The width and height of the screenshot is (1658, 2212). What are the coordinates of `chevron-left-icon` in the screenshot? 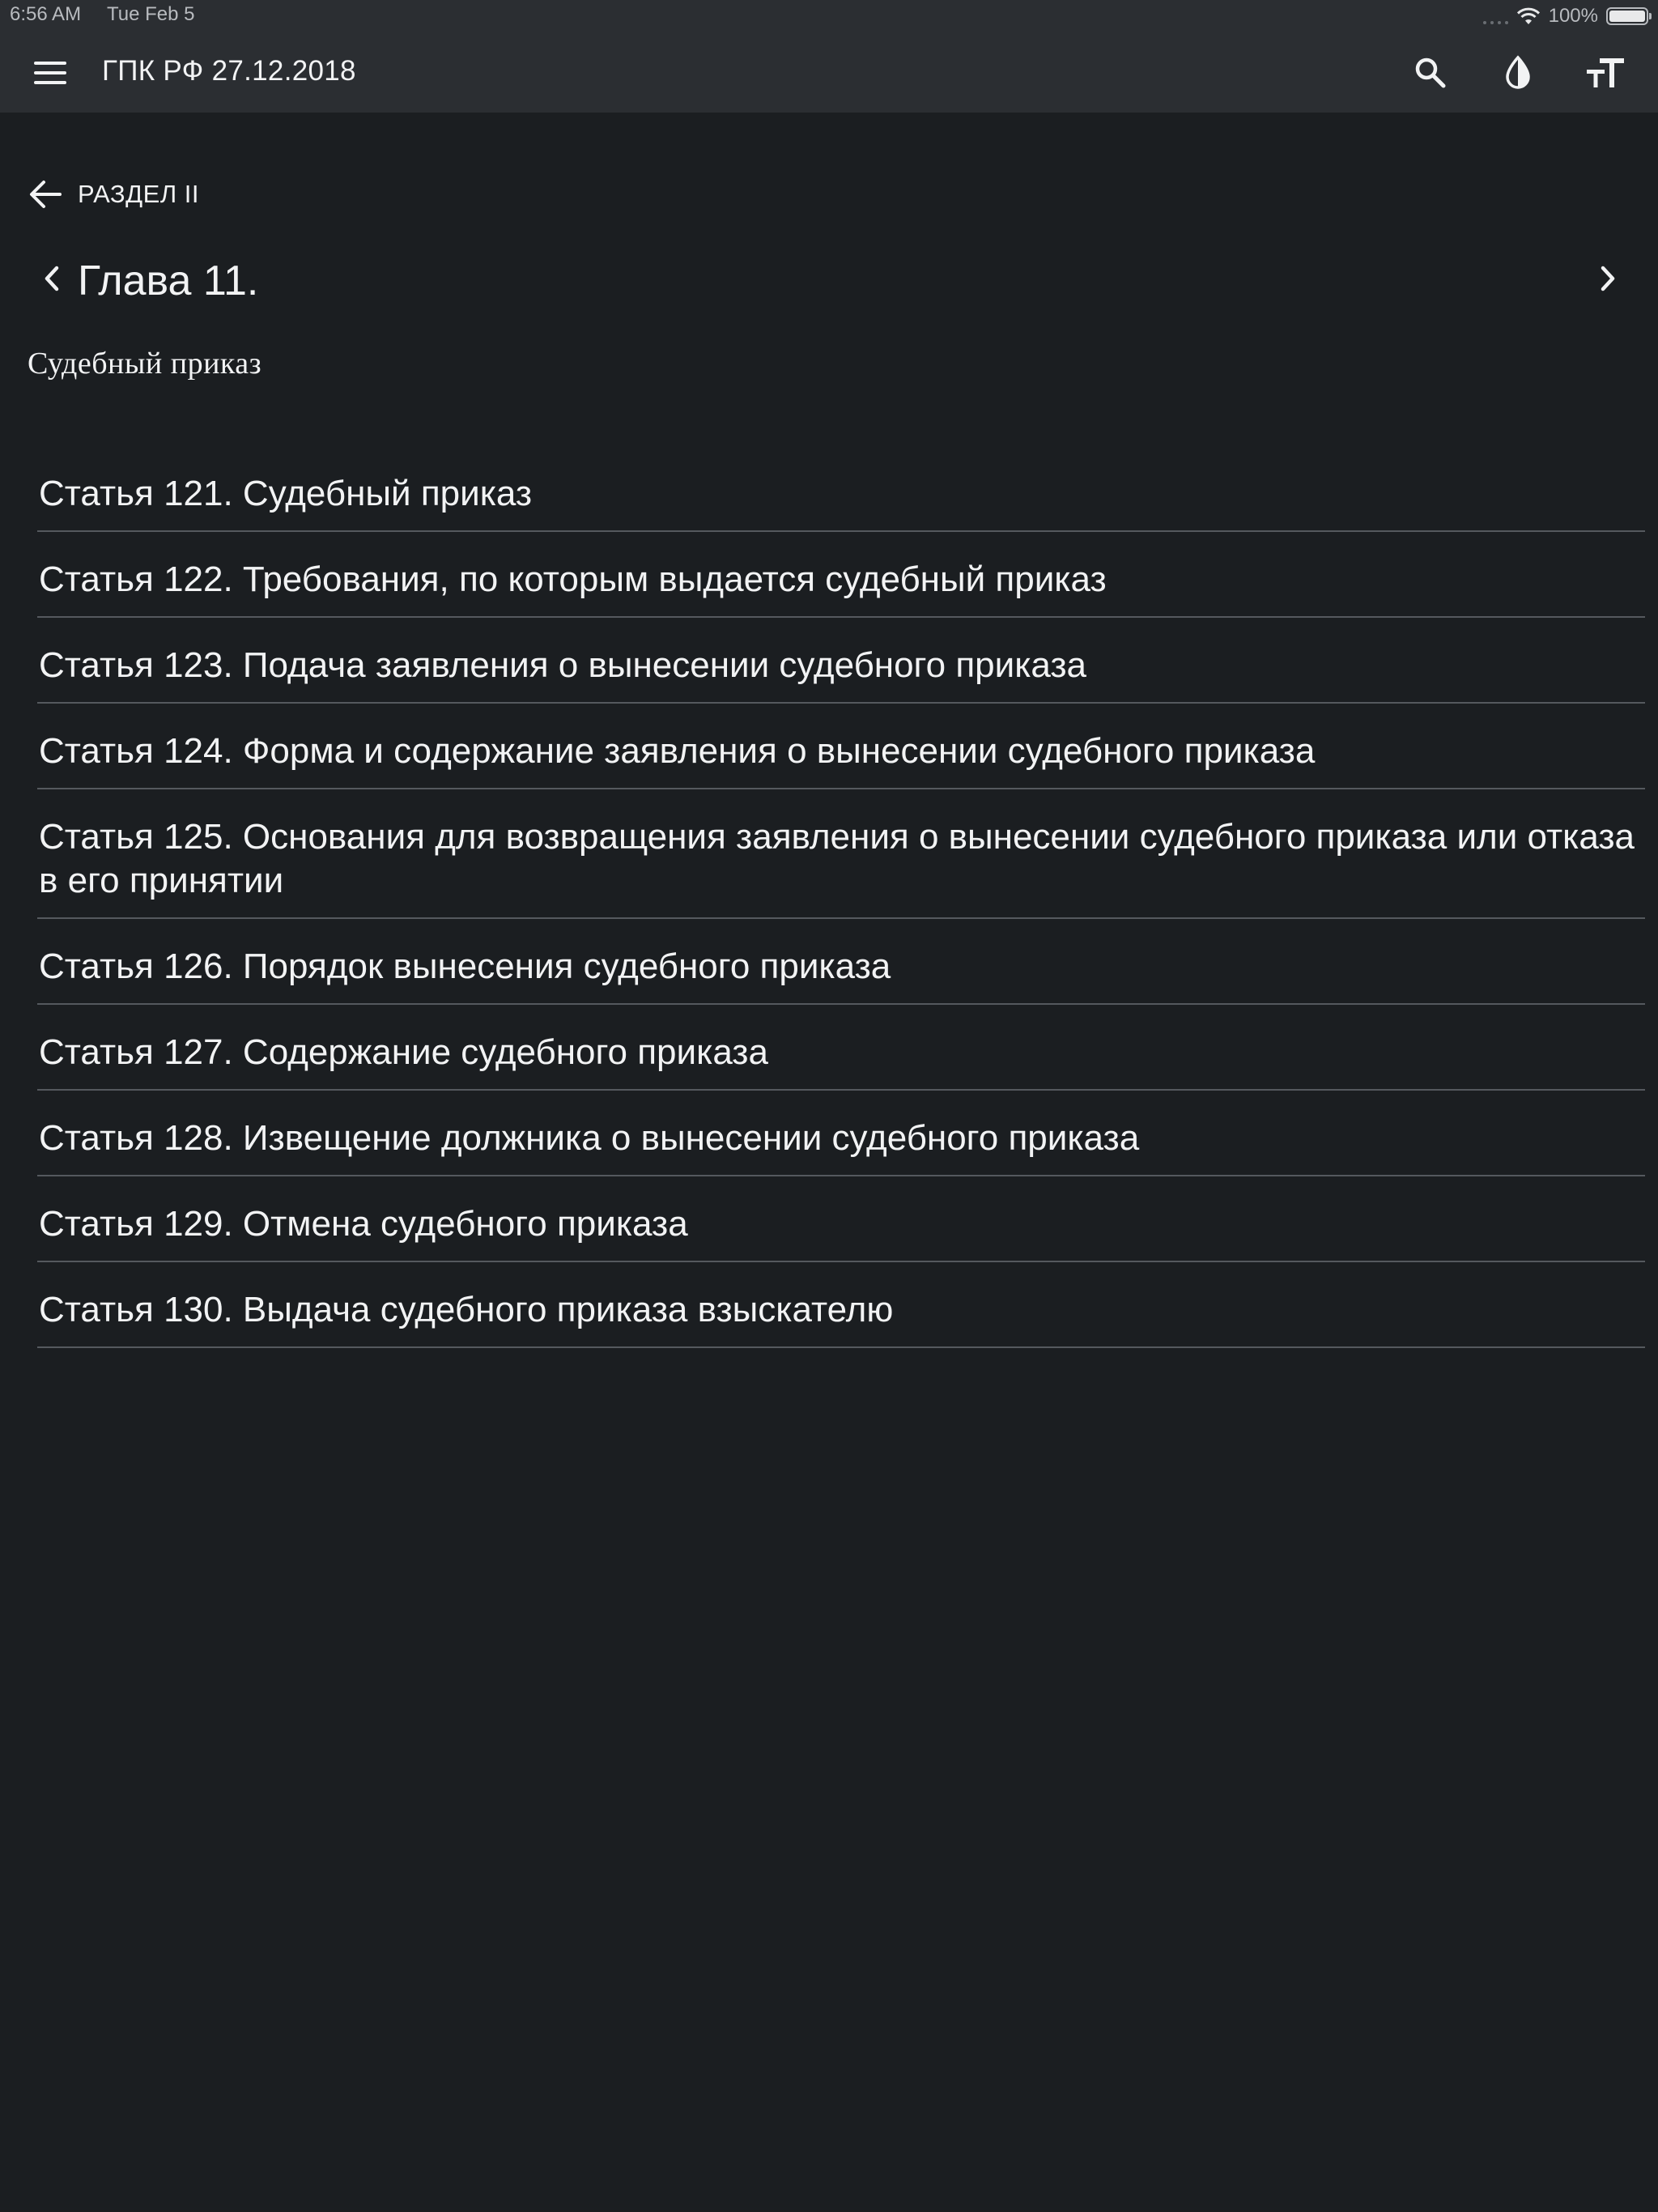 It's located at (52, 278).